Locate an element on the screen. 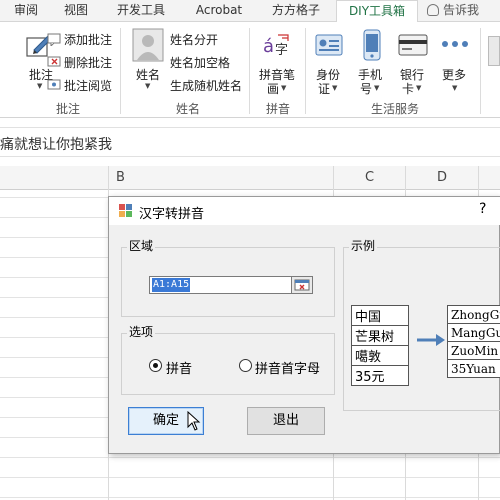  tab-acrobat: Acrobat is located at coordinates (219, 11).